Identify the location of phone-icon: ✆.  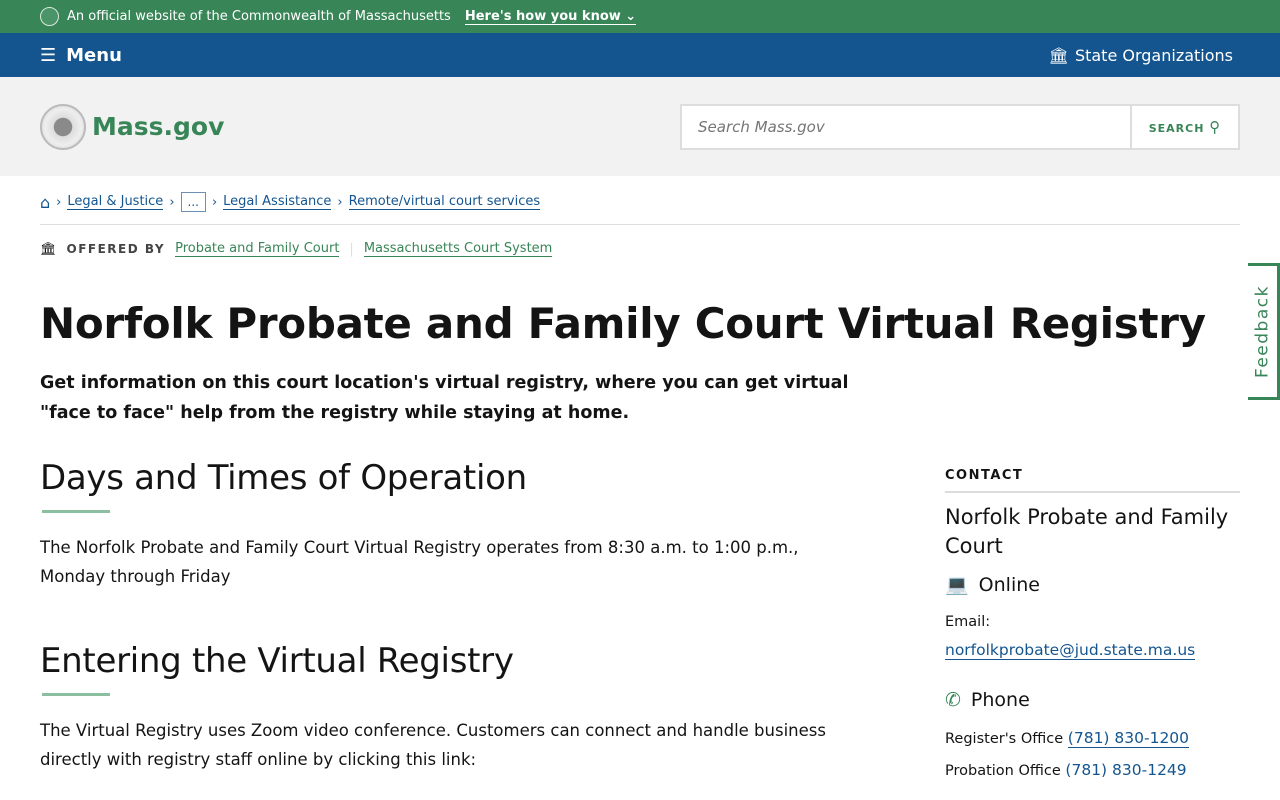
(953, 700).